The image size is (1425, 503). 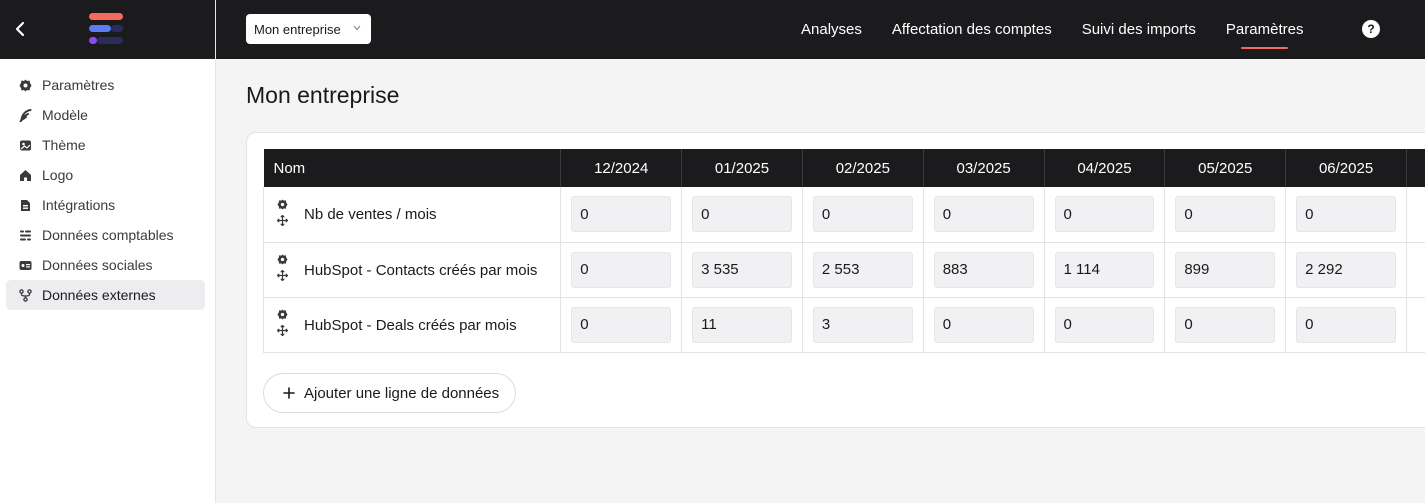 What do you see at coordinates (58, 175) in the screenshot?
I see `sidebar-item-label: Logo` at bounding box center [58, 175].